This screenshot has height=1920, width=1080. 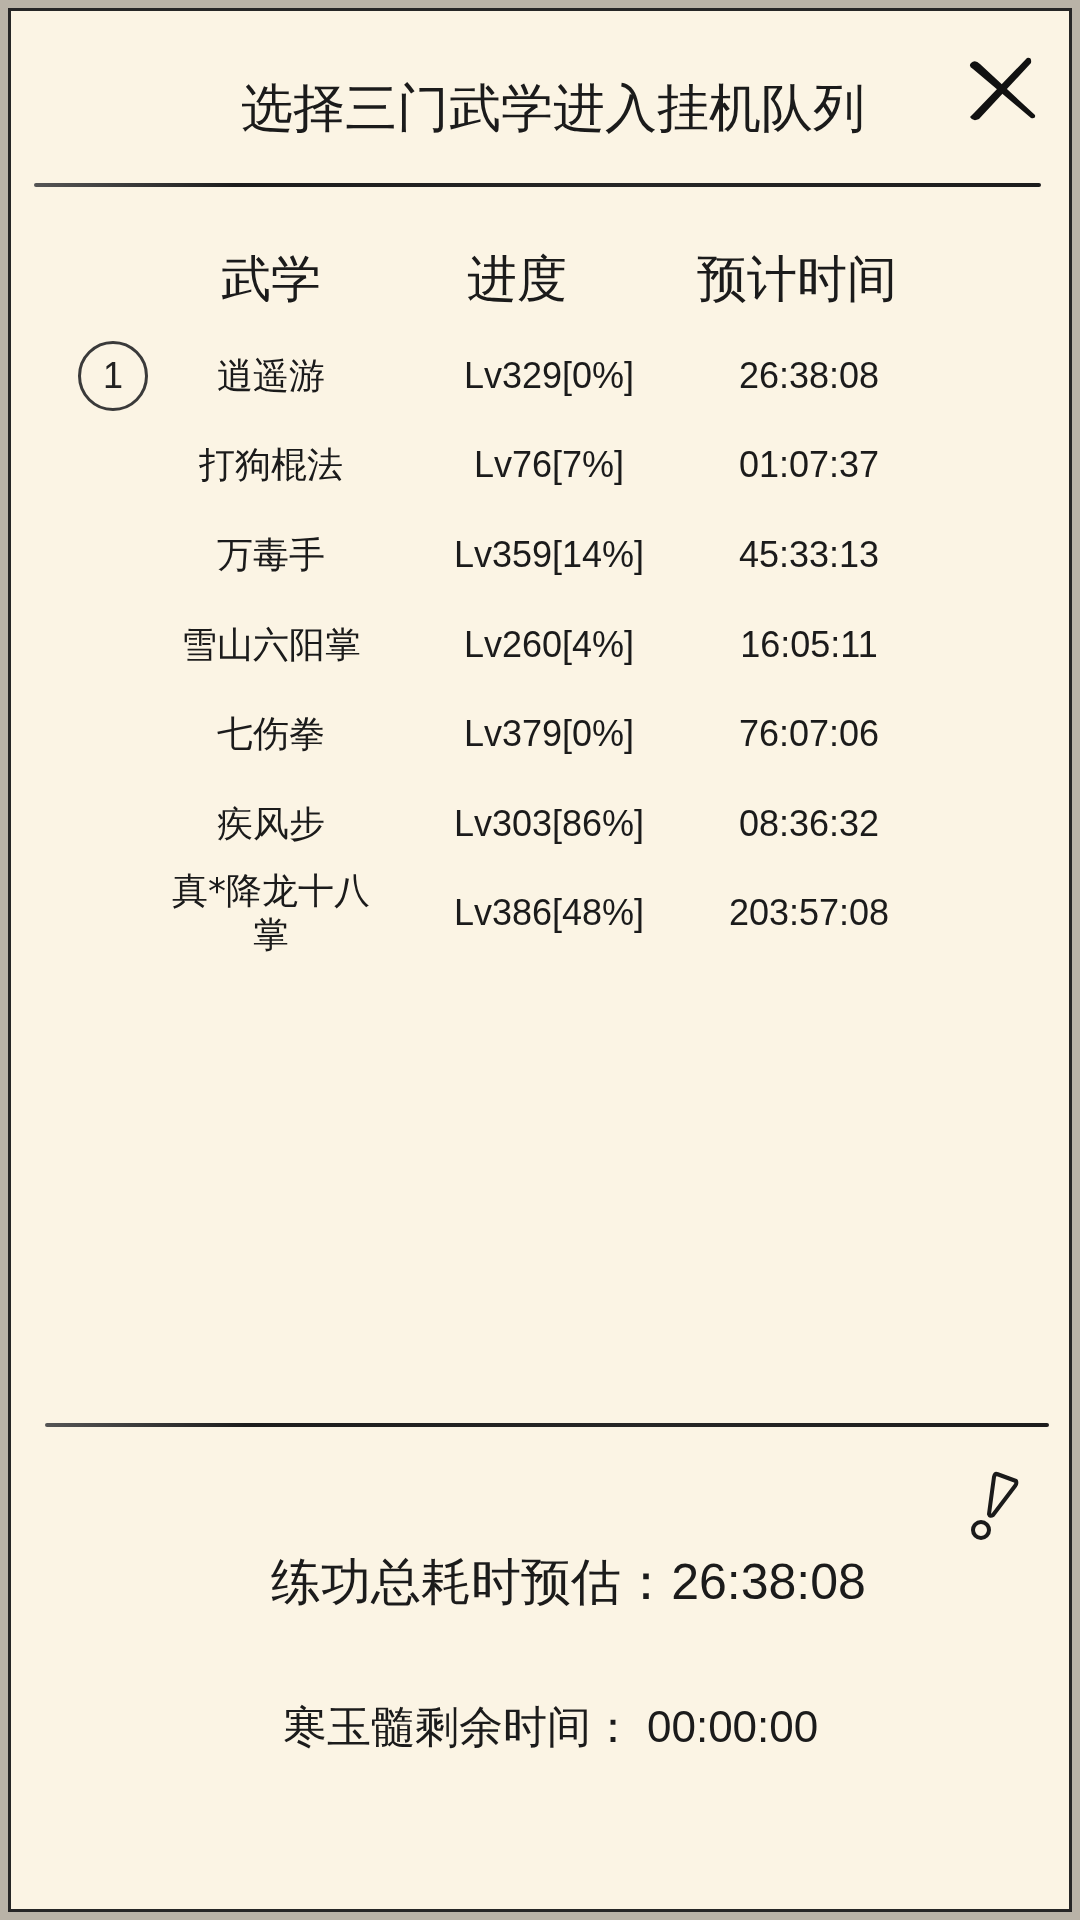 What do you see at coordinates (271, 913) in the screenshot?
I see `skill-name: 真*降龙十八掌` at bounding box center [271, 913].